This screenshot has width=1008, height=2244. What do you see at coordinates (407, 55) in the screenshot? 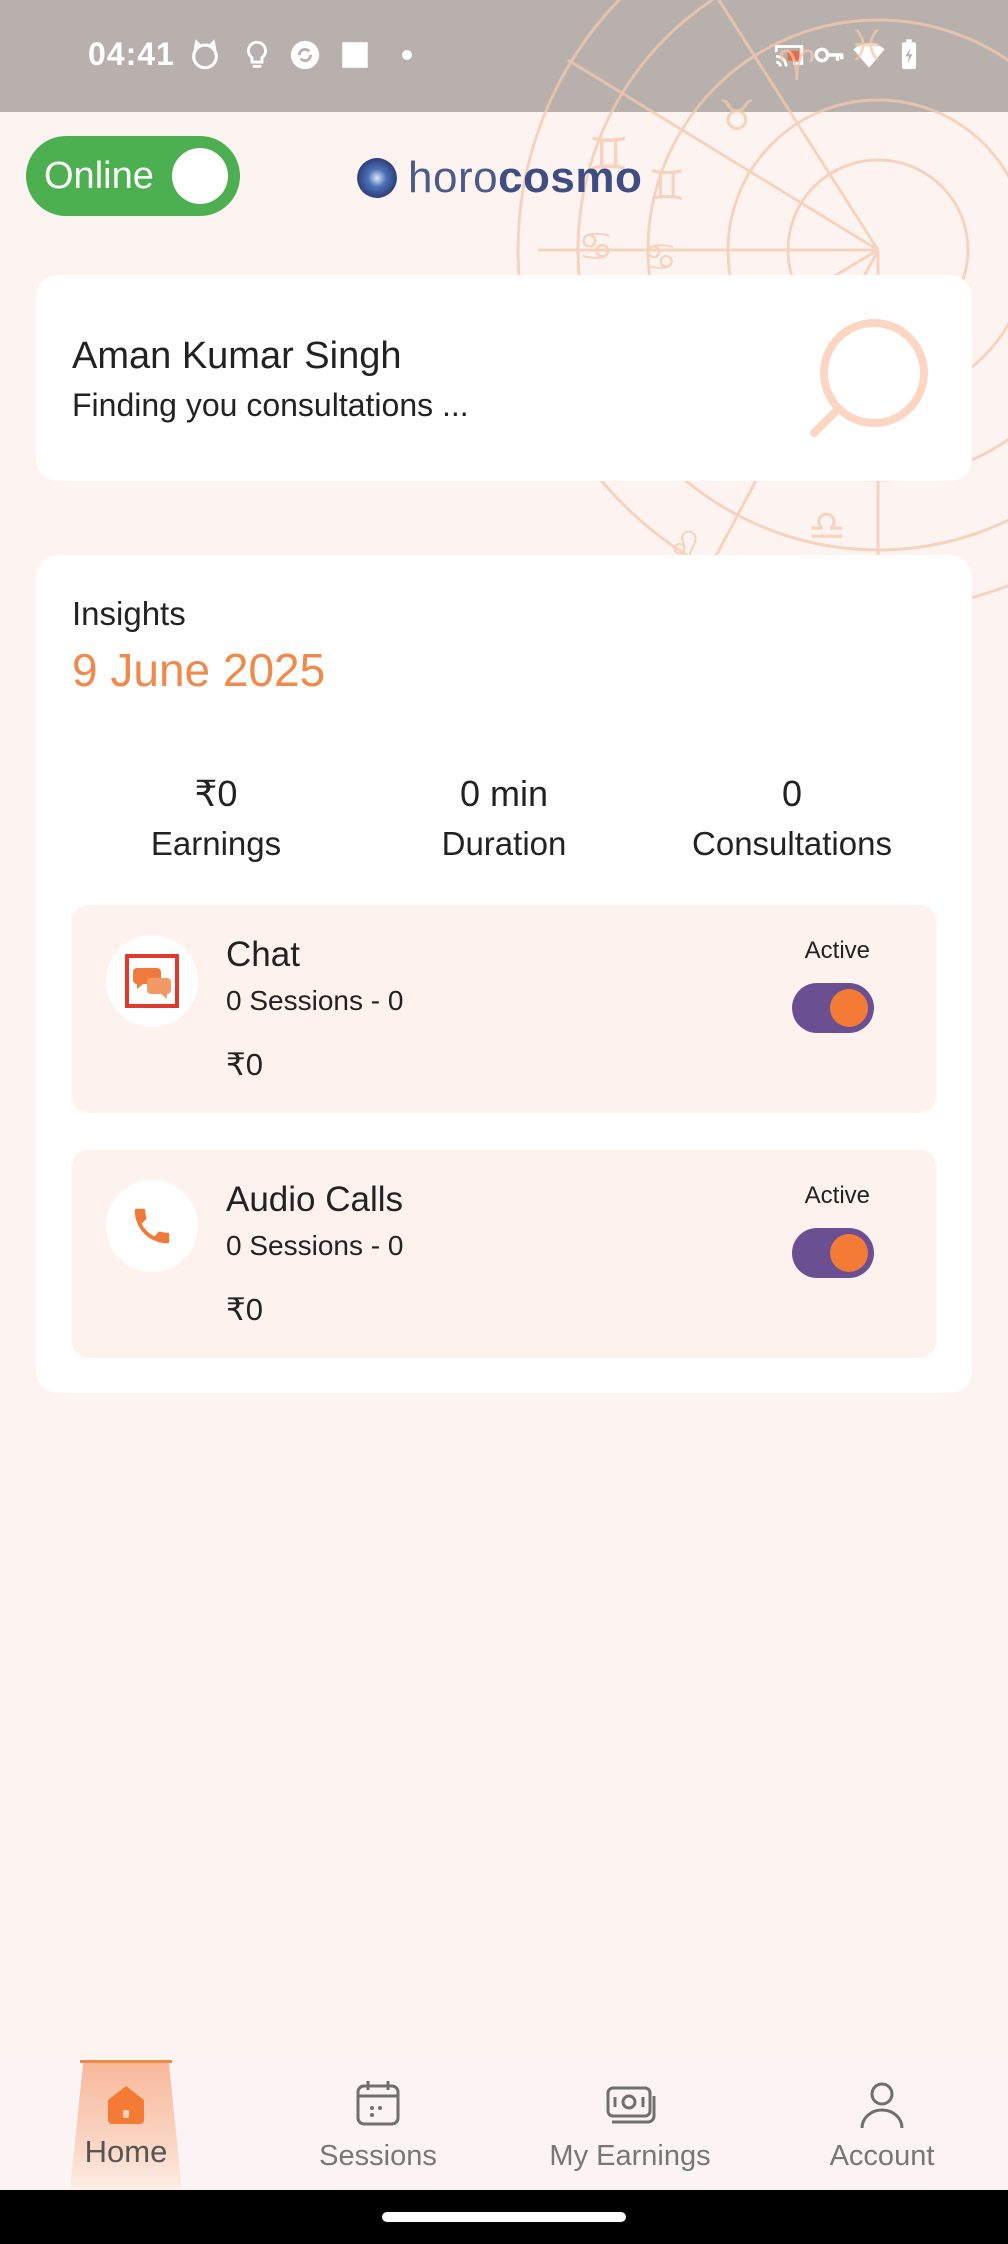
I see `dot-icon` at bounding box center [407, 55].